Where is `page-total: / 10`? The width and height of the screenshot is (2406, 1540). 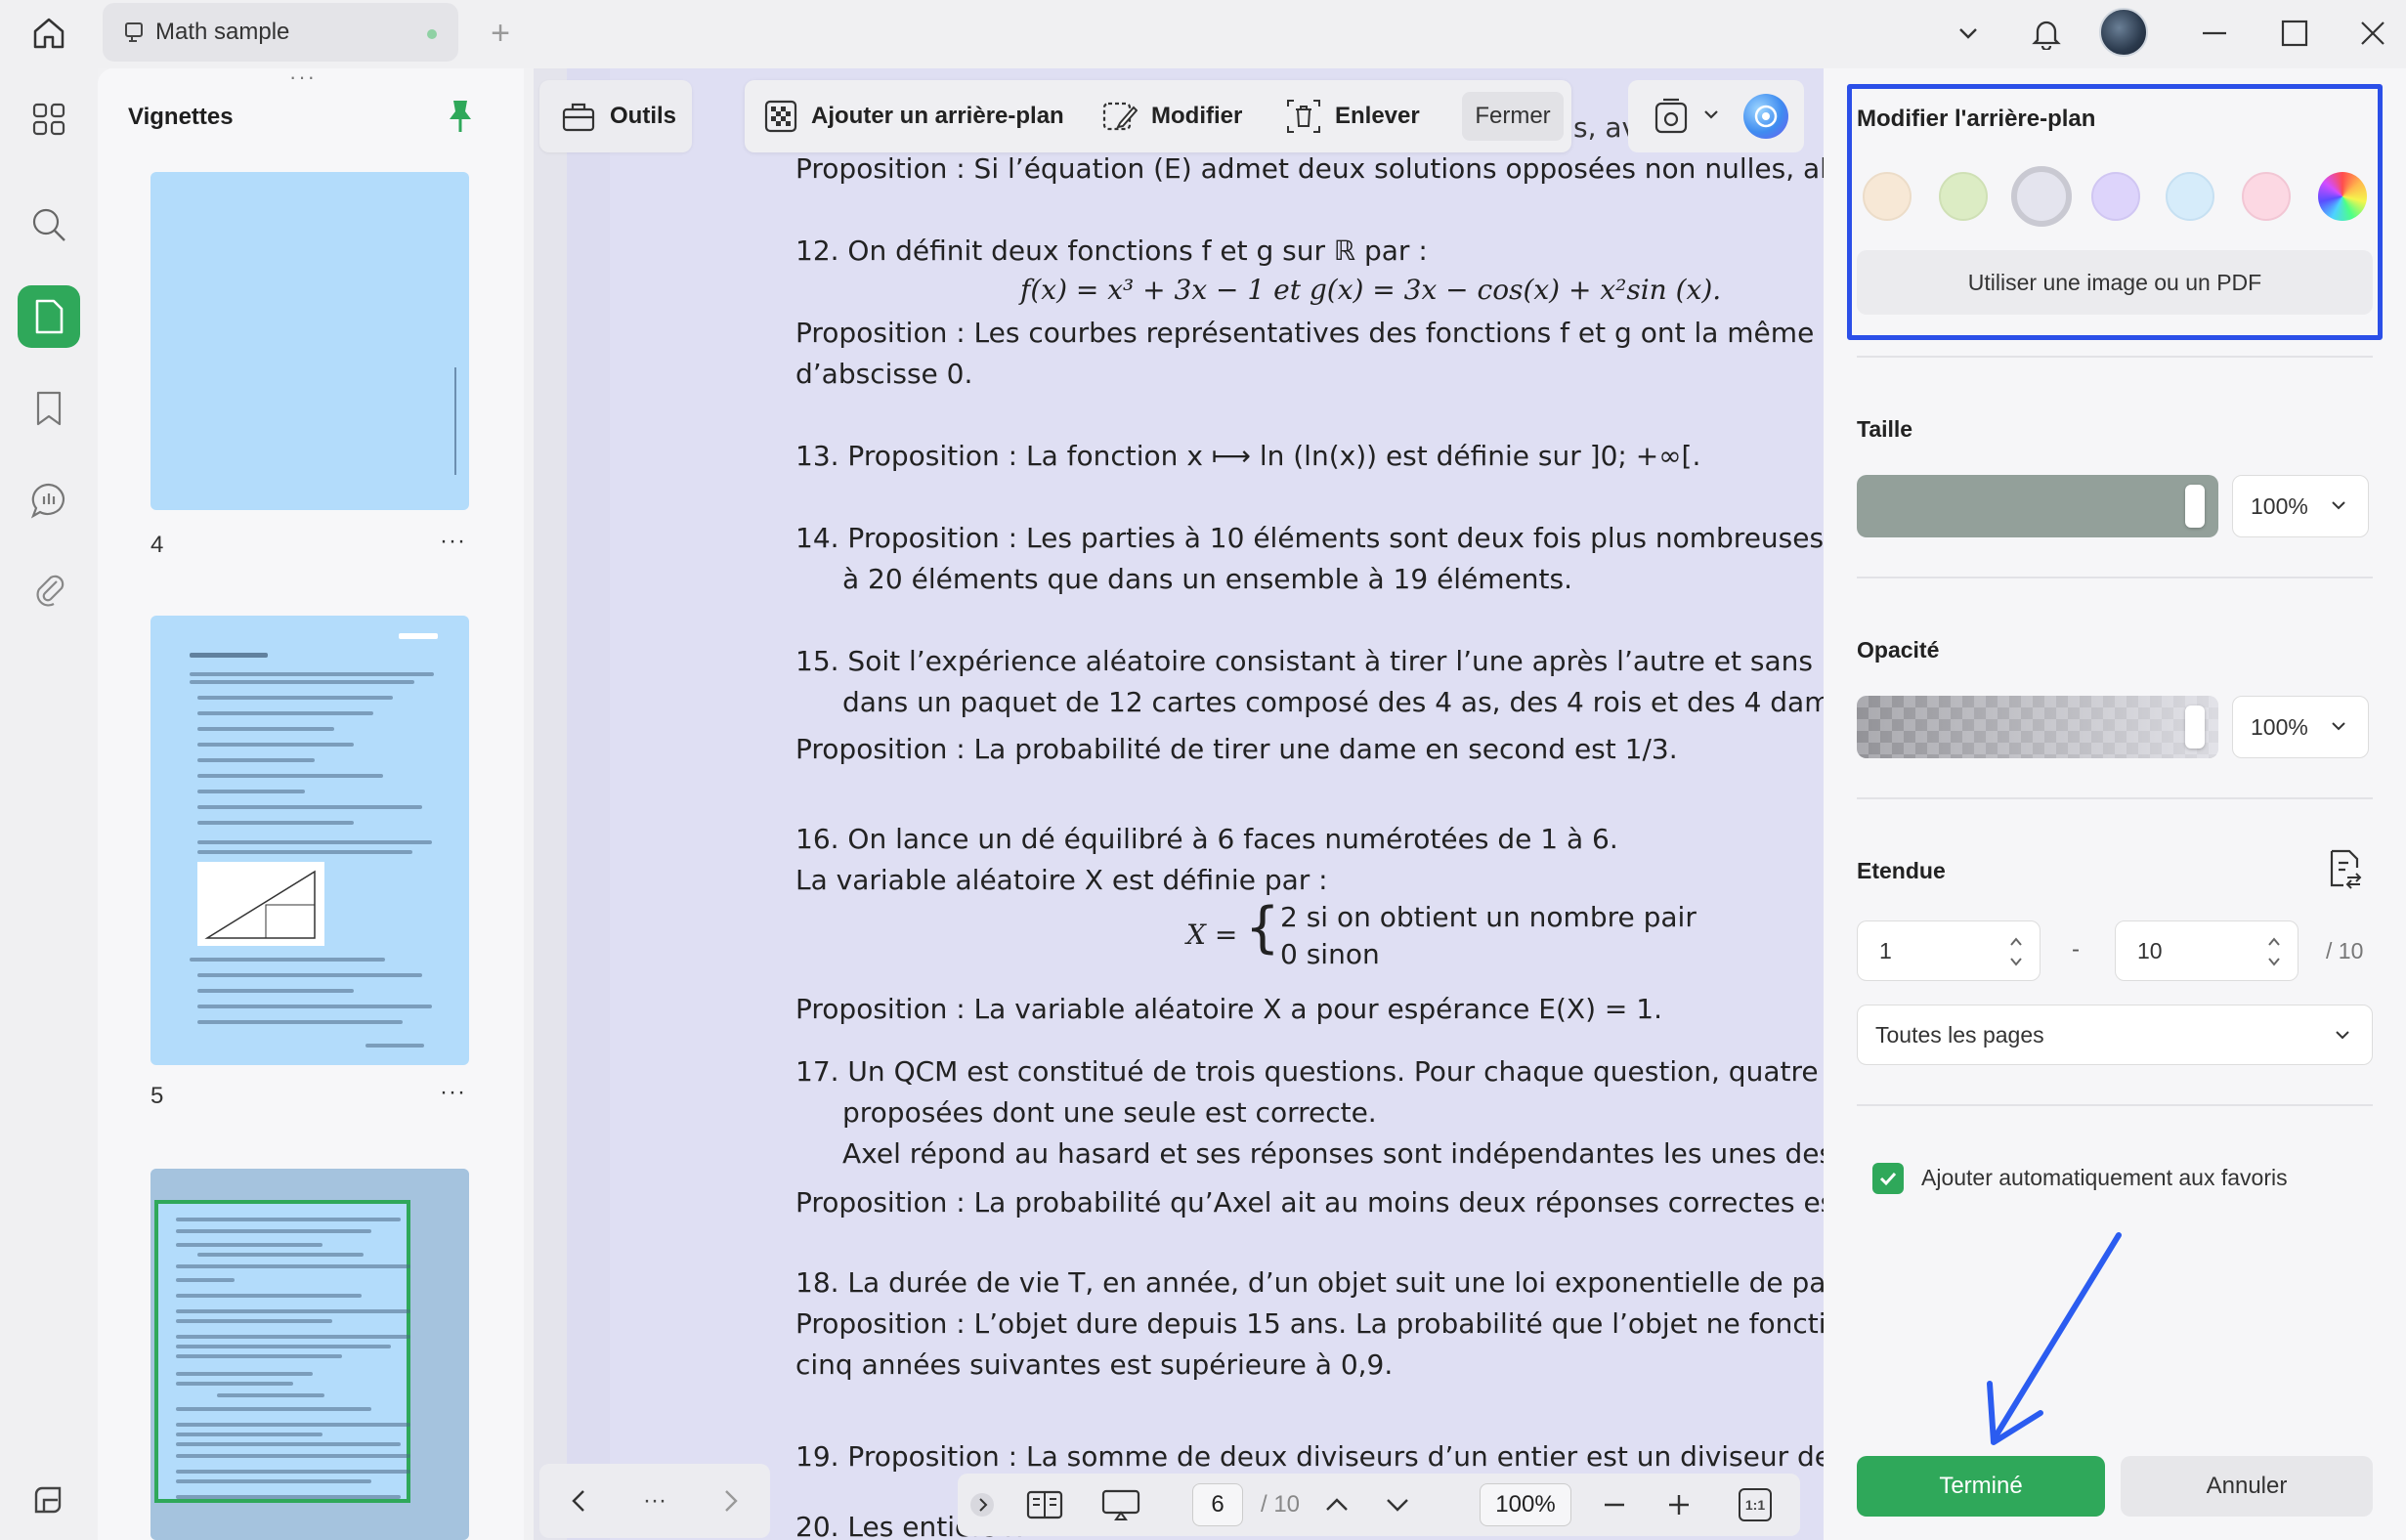 page-total: / 10 is located at coordinates (1280, 1504).